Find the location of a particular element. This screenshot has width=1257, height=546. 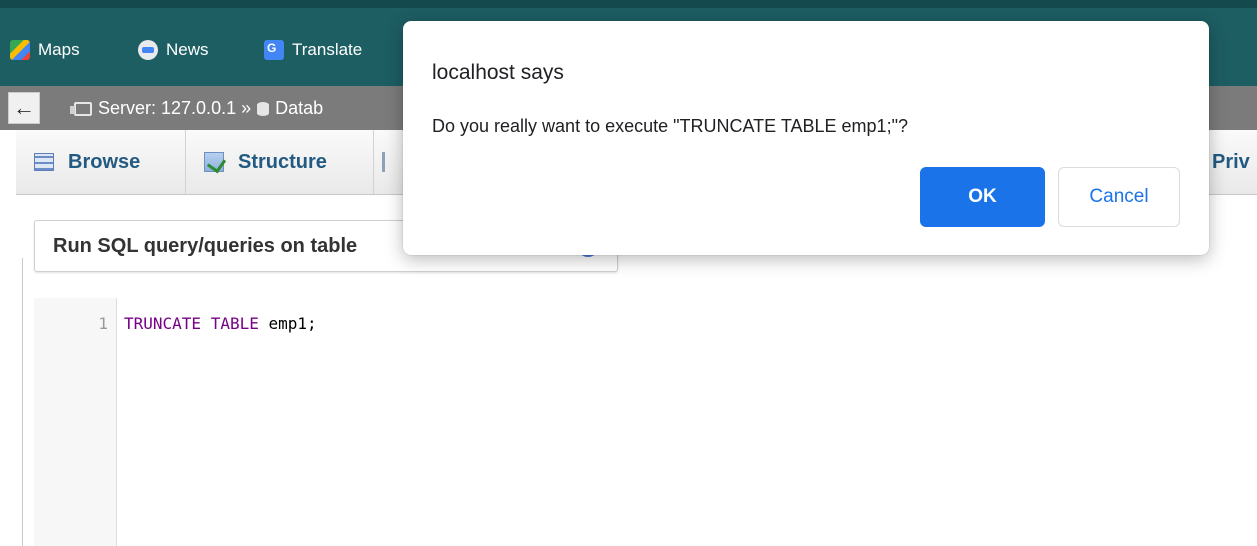

code-line: TRUNCATE TABLE emp1; is located at coordinates (220, 323).